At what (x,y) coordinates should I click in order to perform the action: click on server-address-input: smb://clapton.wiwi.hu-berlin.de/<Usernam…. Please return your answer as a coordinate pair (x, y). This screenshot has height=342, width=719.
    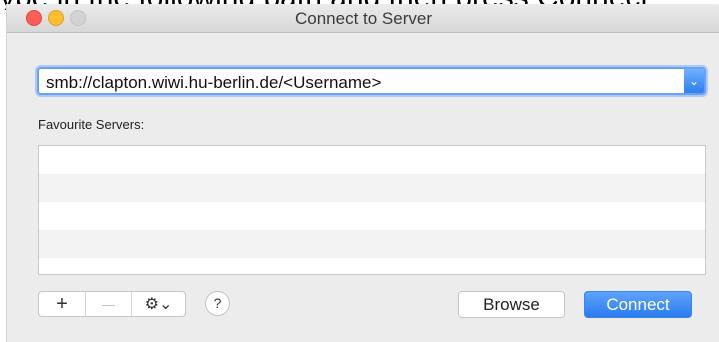
    Looking at the image, I should click on (213, 83).